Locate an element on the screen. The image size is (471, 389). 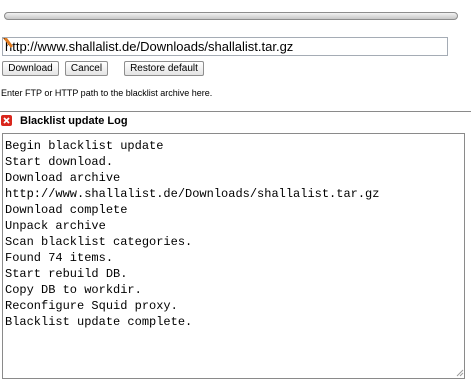
url-input is located at coordinates (225, 46).